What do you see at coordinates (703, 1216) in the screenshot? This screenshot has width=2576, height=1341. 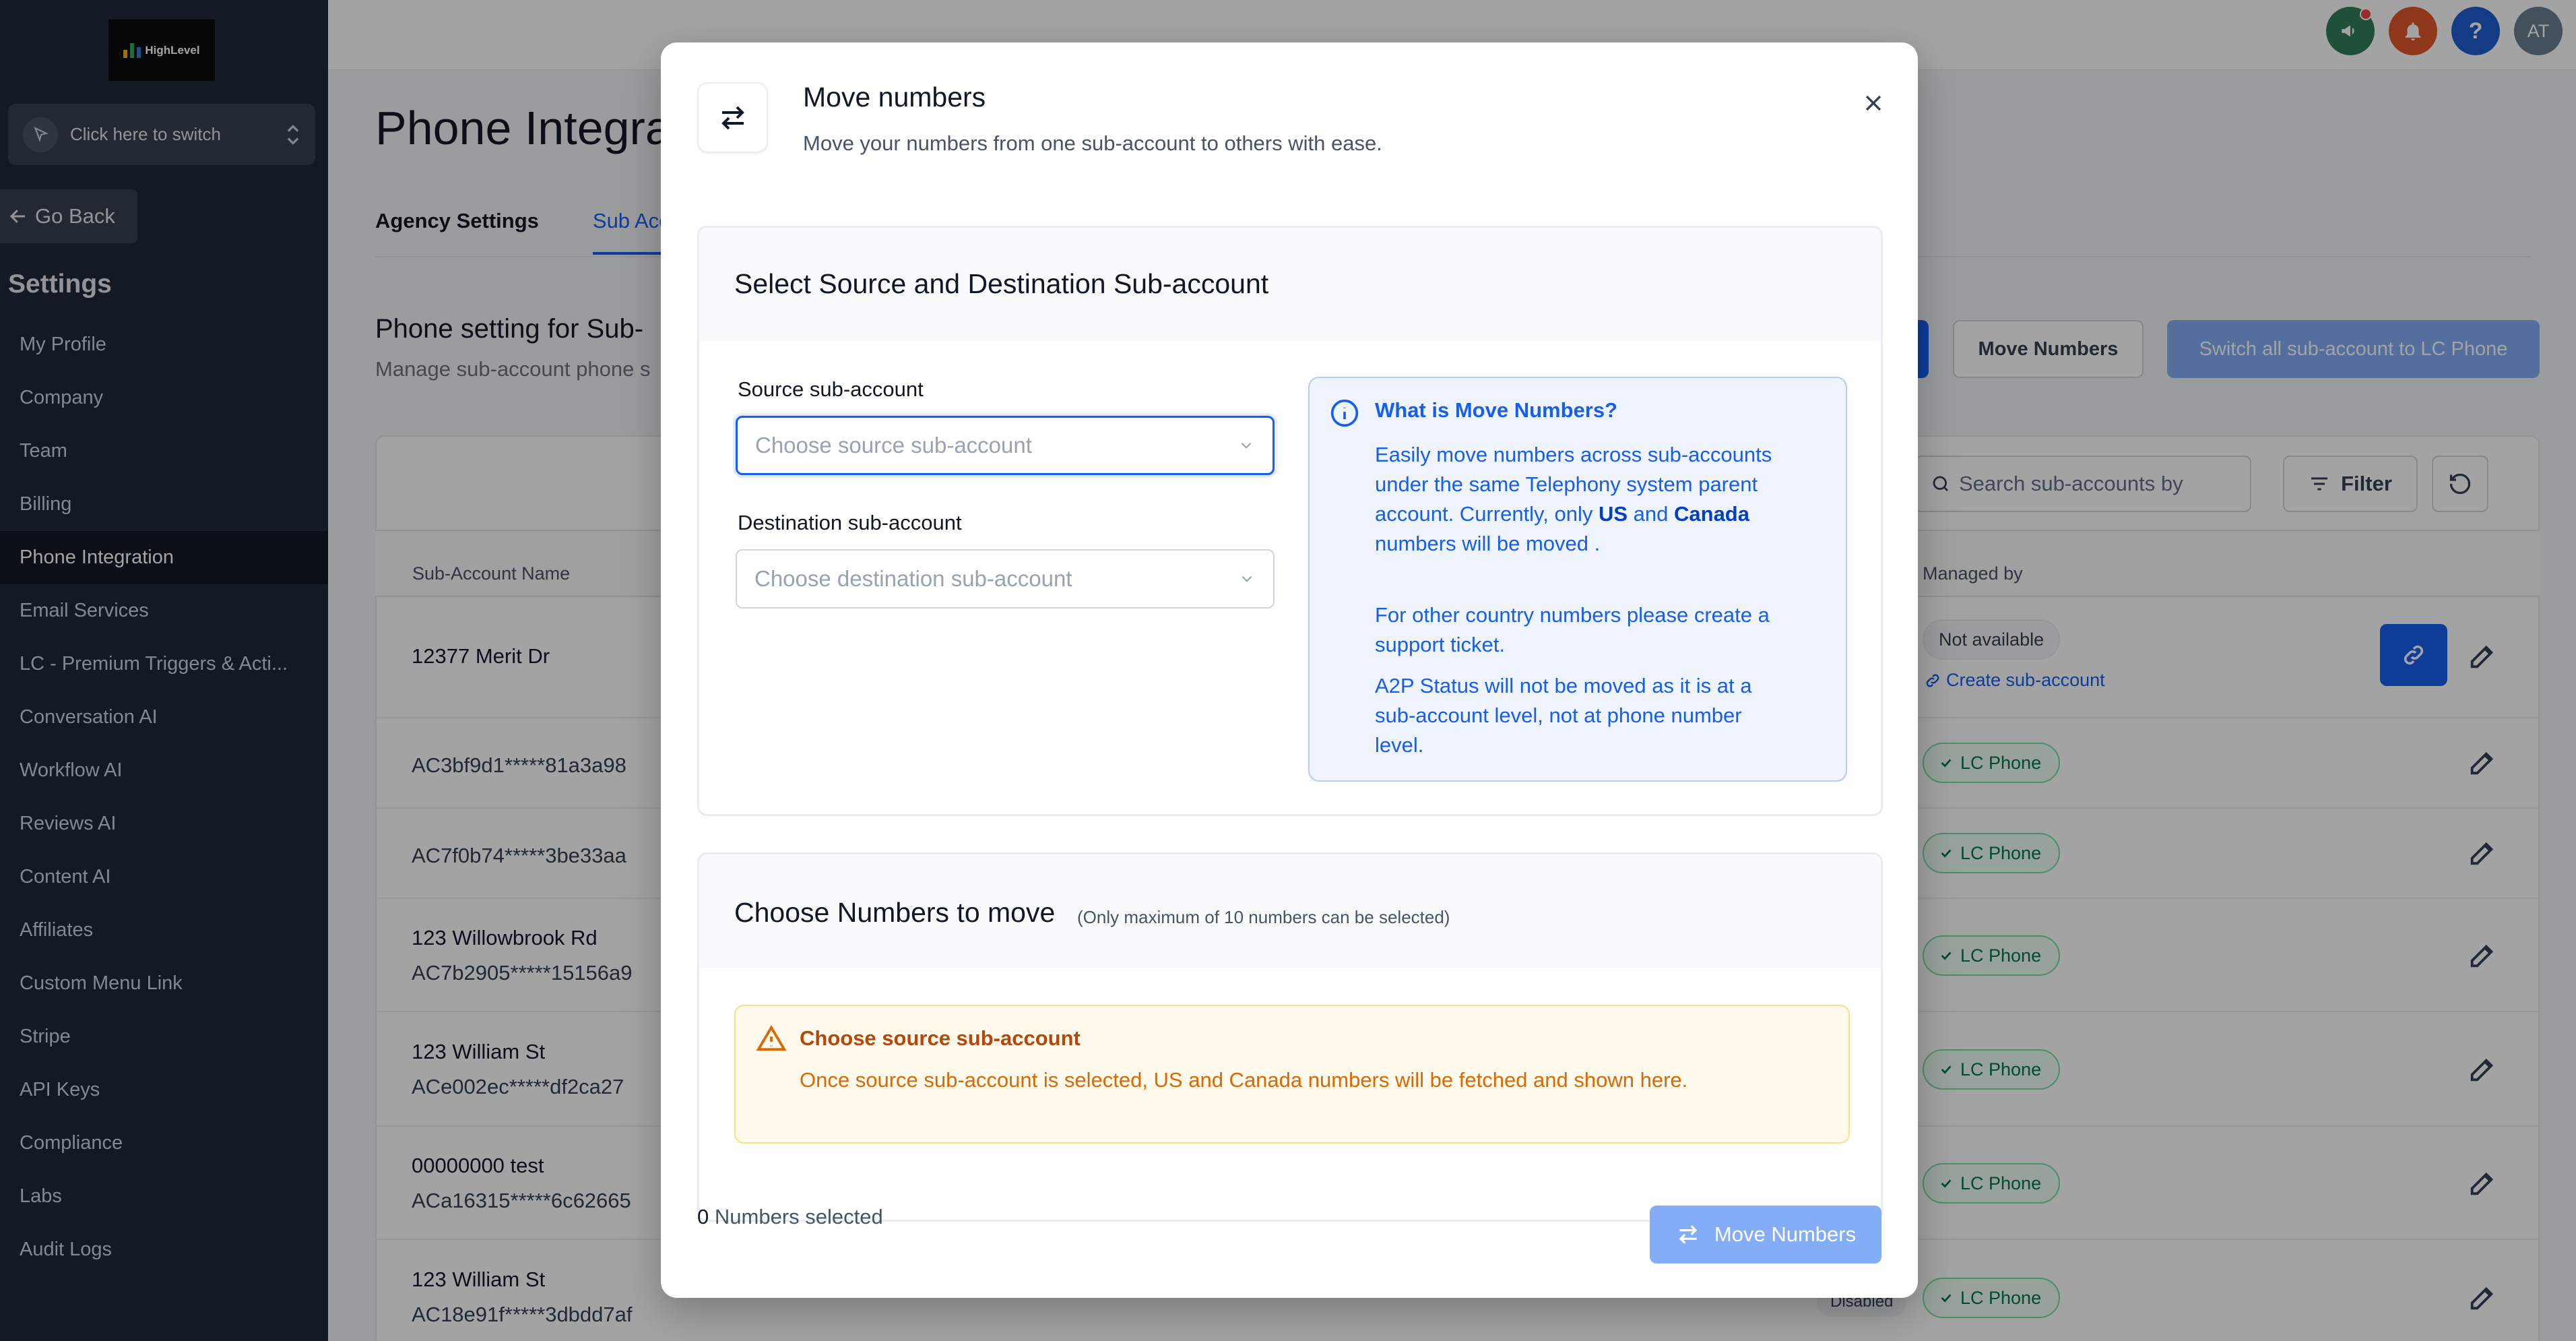 I see `selected-number: 0` at bounding box center [703, 1216].